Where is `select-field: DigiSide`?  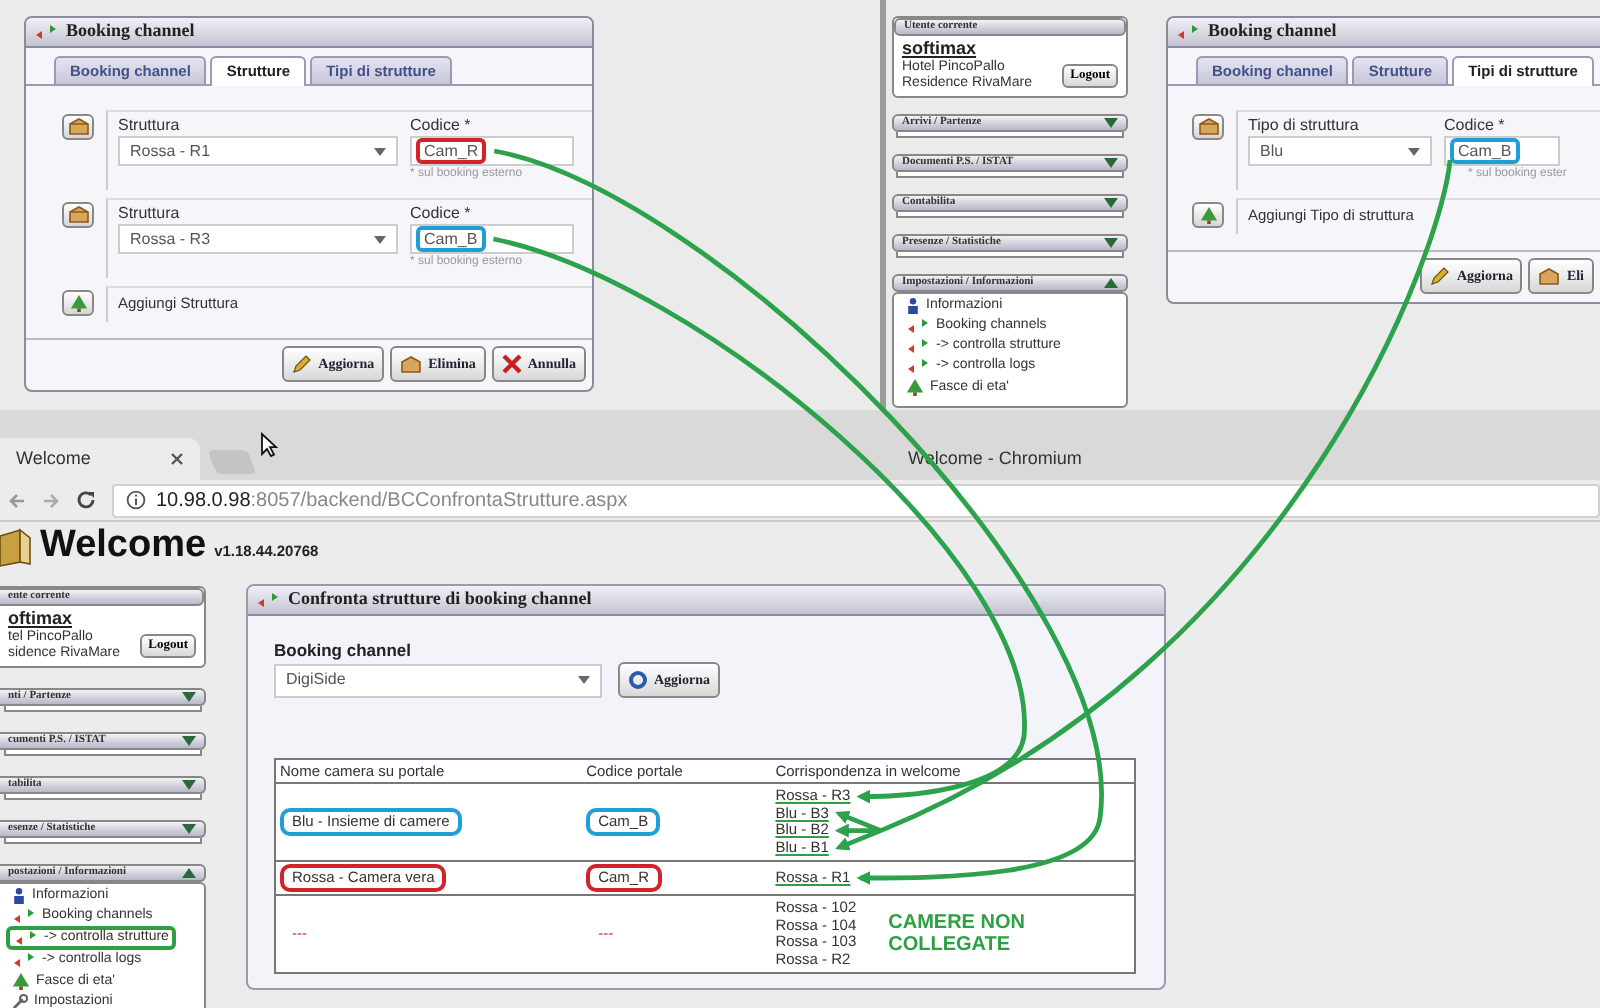 select-field: DigiSide is located at coordinates (438, 680).